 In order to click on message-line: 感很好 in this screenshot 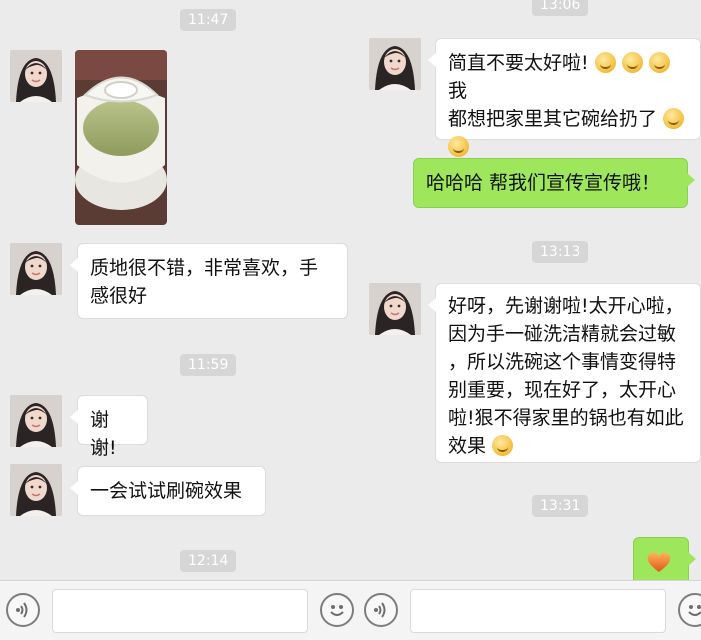, I will do `click(119, 296)`.